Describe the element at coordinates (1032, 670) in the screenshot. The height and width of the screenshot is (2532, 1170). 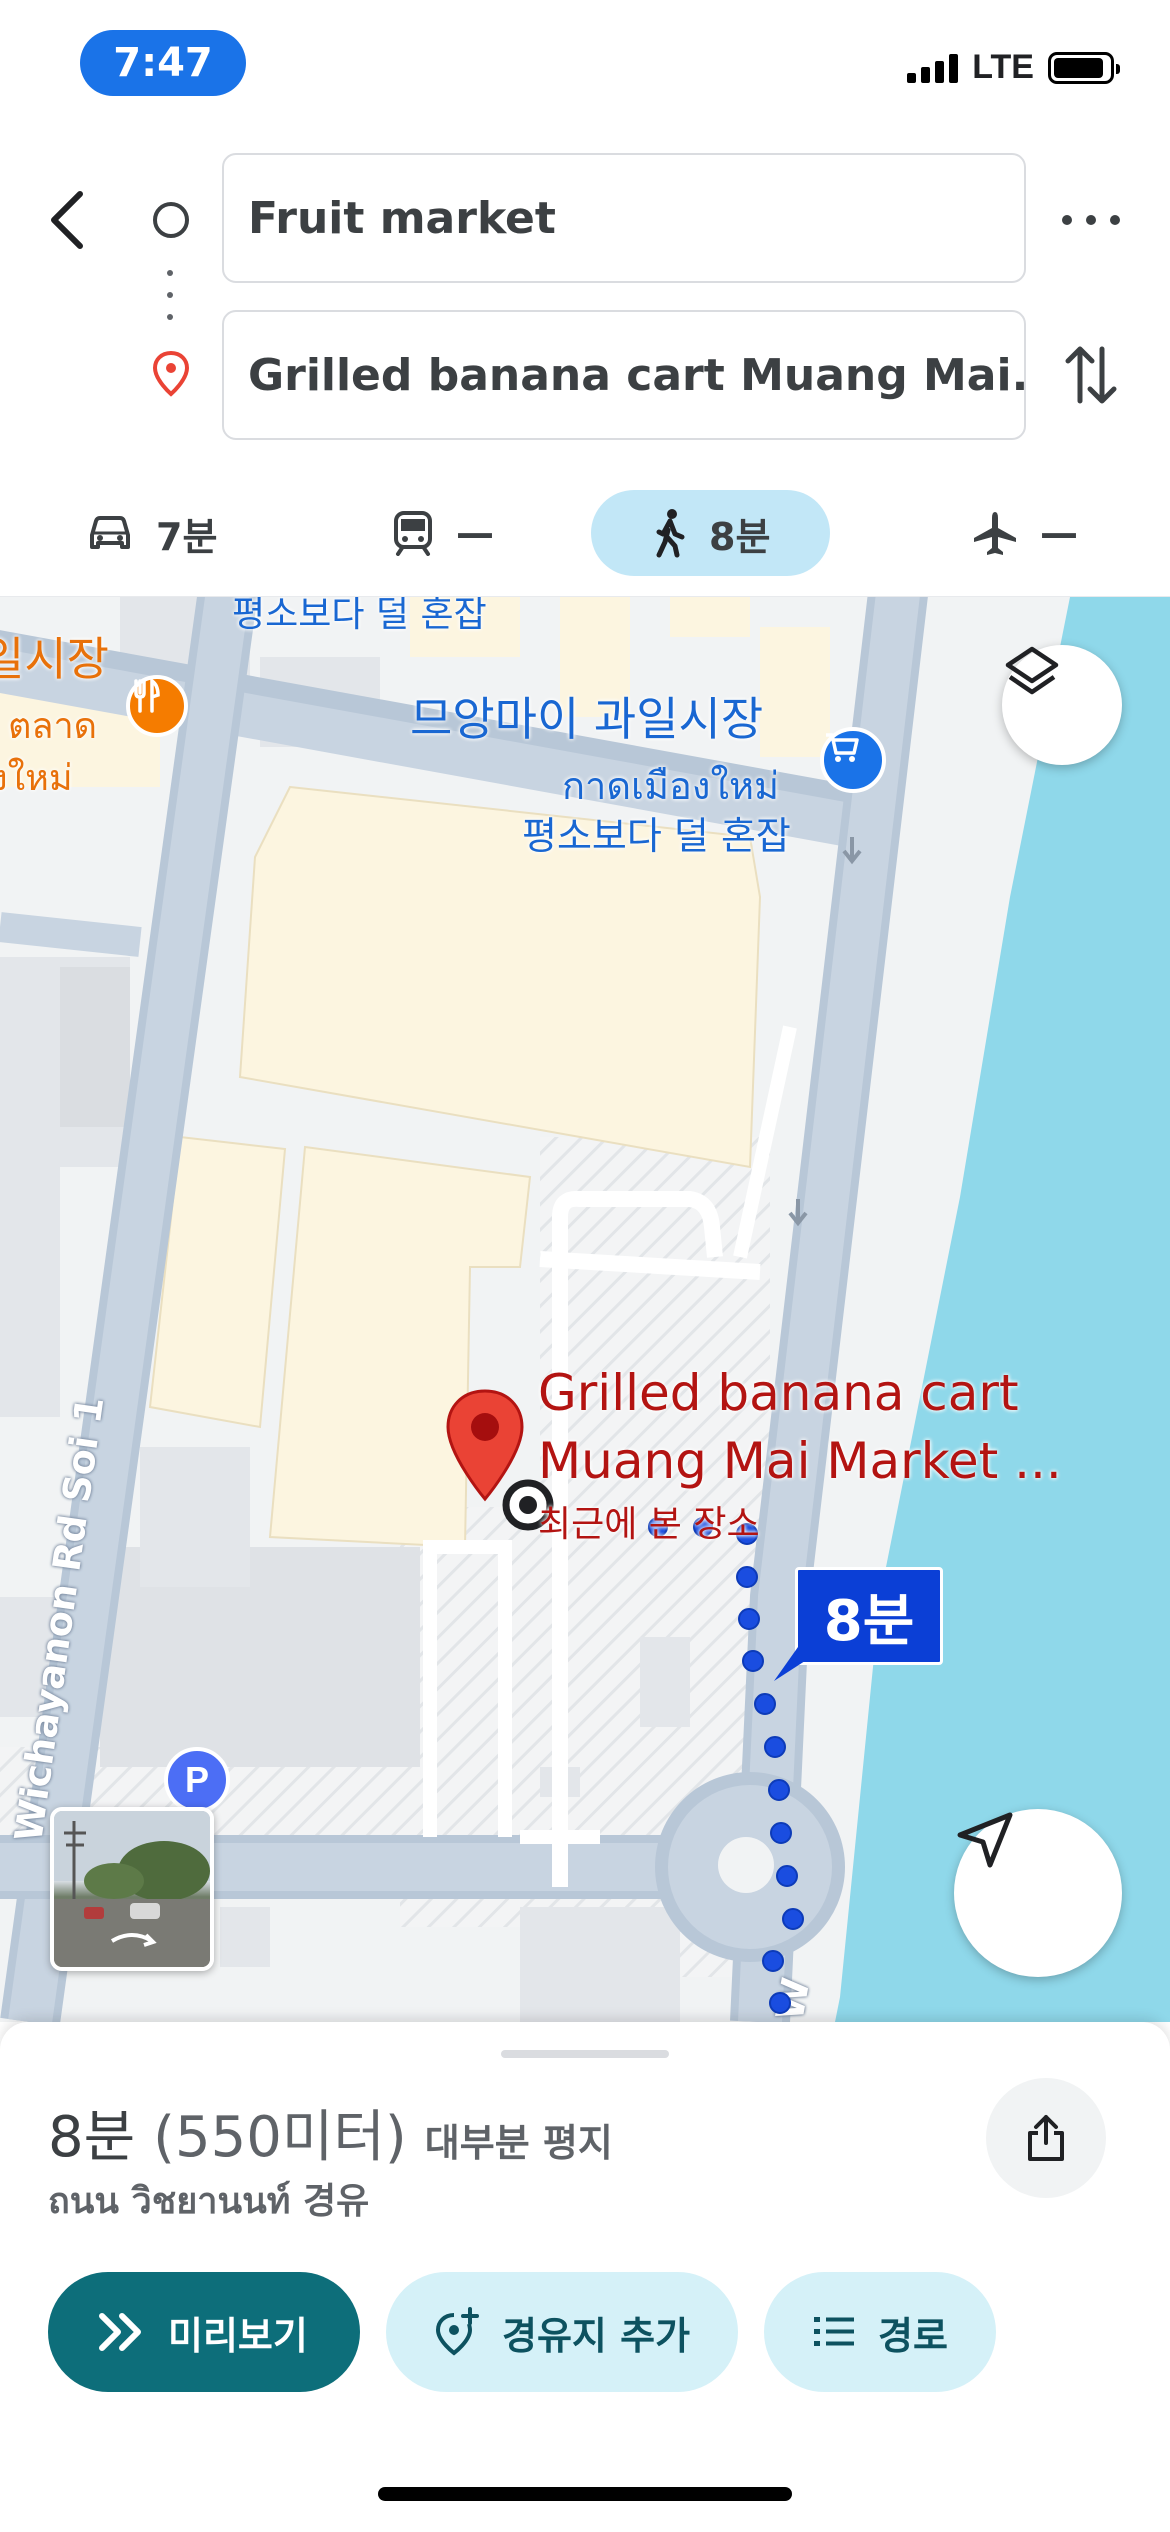
I see `layers-icon` at that location.